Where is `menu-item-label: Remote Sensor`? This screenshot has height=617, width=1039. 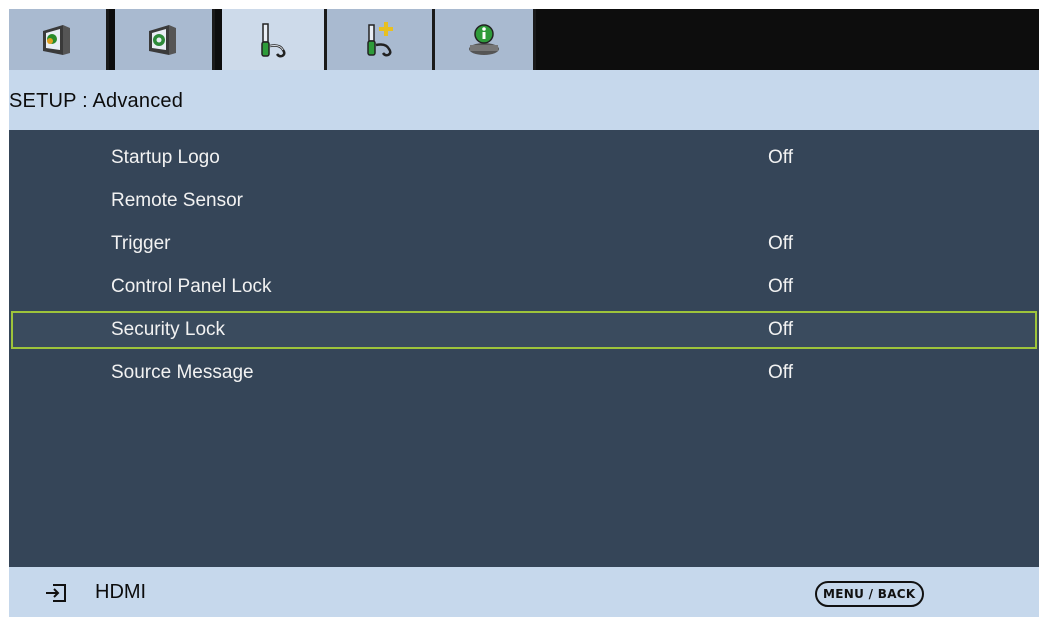
menu-item-label: Remote Sensor is located at coordinates (177, 200).